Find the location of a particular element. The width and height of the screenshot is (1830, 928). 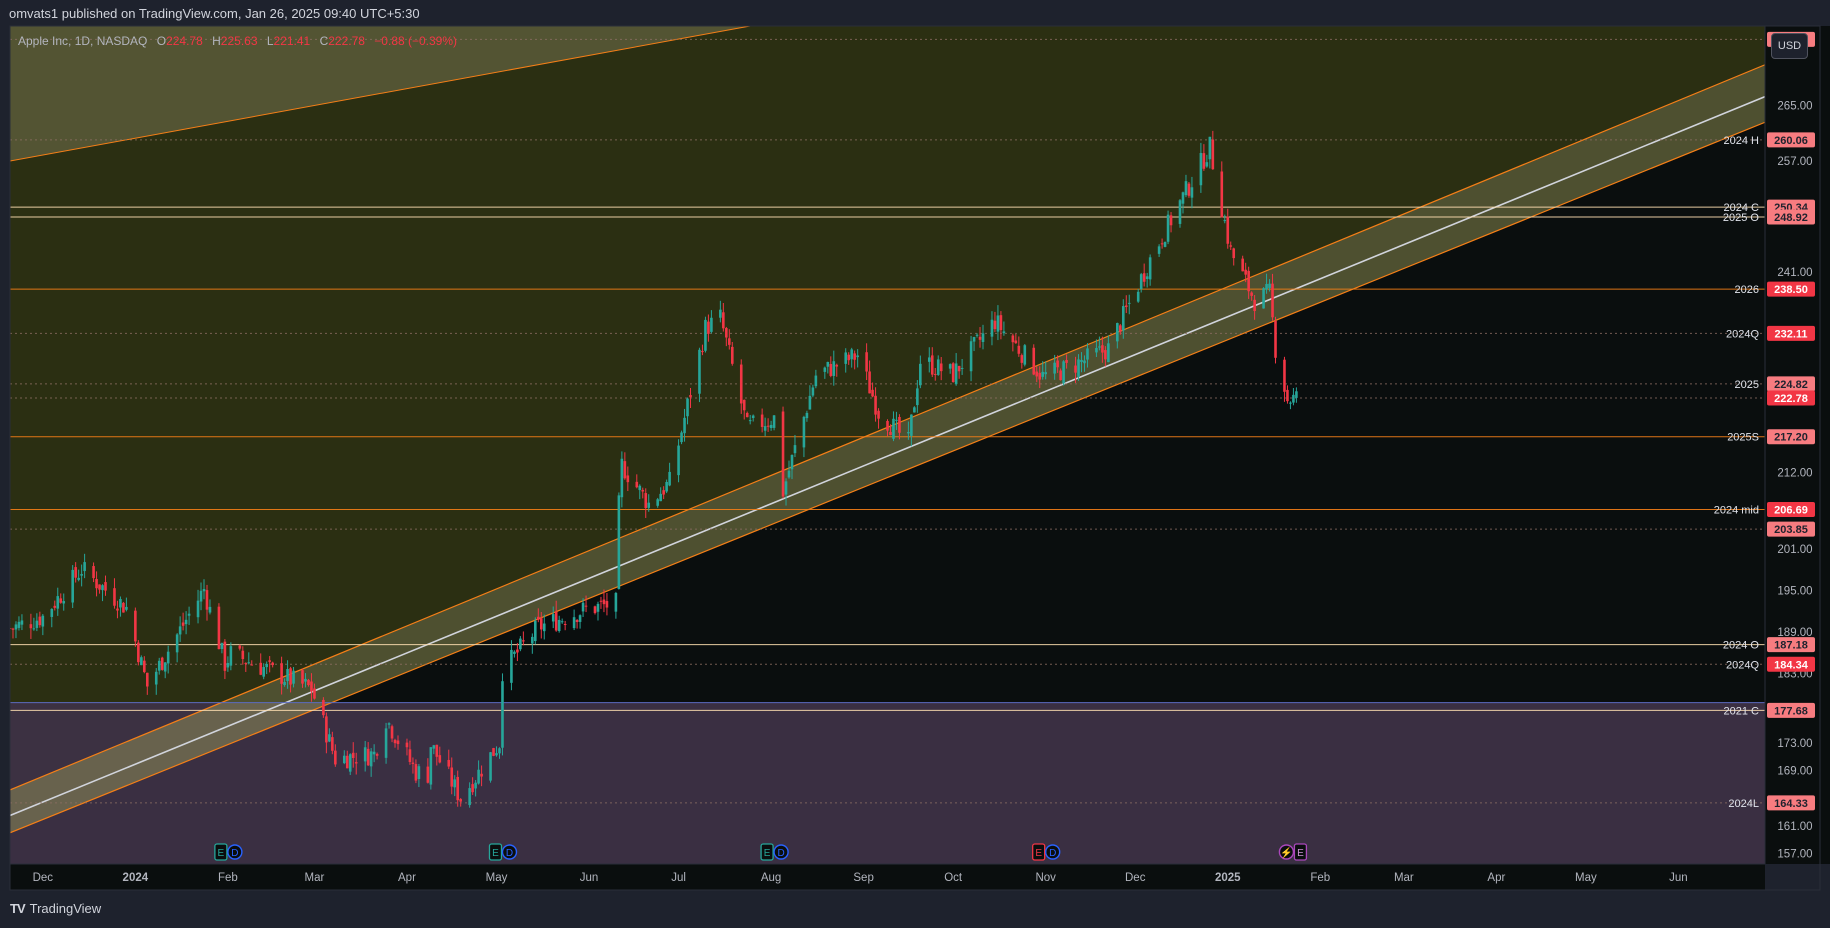

level-name-label: 2024L is located at coordinates (1743, 804).